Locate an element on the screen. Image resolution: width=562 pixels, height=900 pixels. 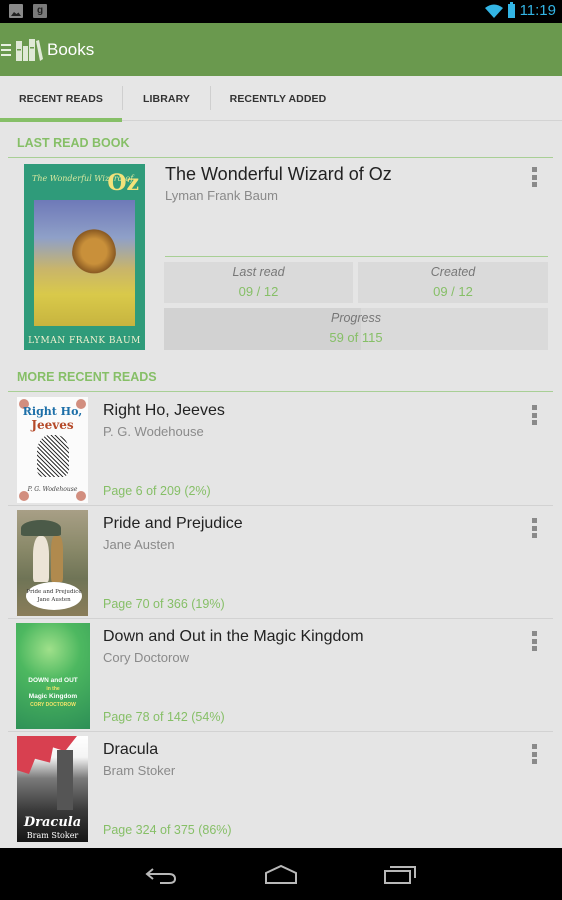
cover-author: P. G. Wodehouse is located at coordinates (52, 489).